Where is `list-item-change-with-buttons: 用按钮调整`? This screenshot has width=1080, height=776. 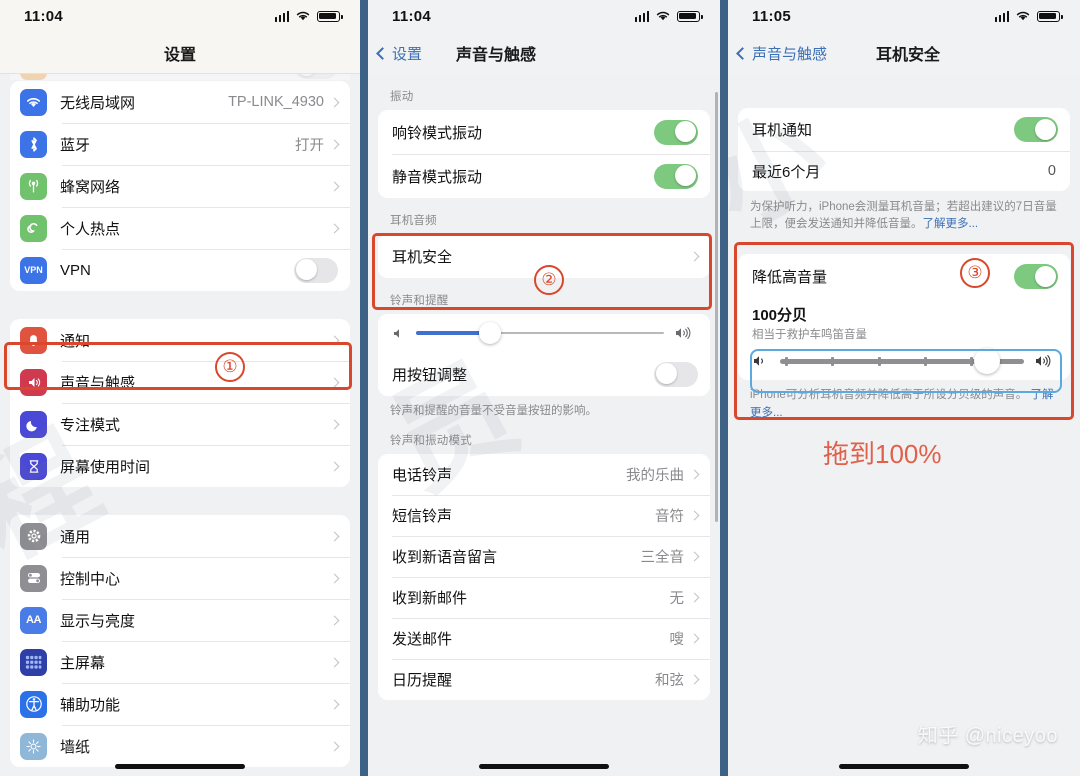
list-item-change-with-buttons: 用按钮调整 is located at coordinates (544, 374).